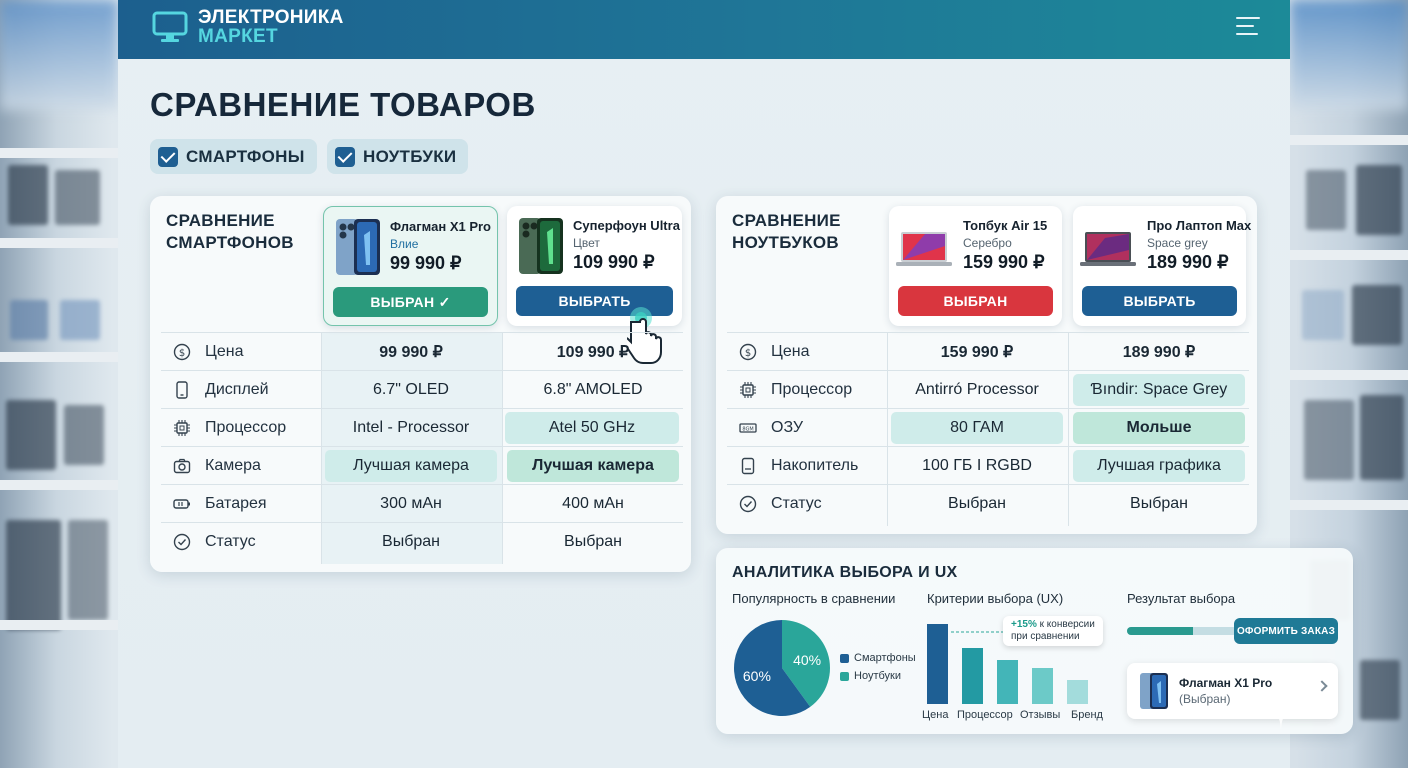  I want to click on logo-line2: МАРКЕТ, so click(238, 36).